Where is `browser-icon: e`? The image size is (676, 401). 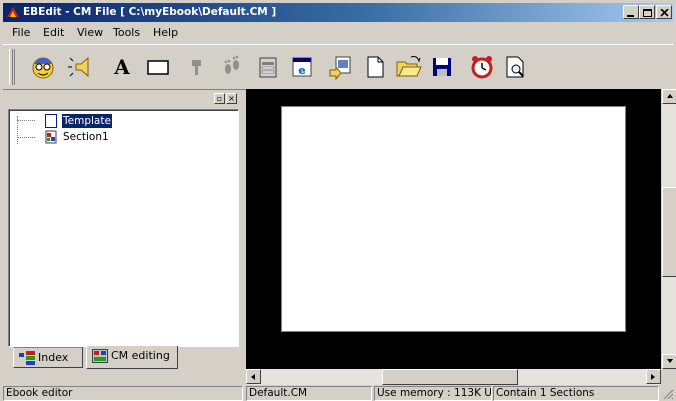
browser-icon: e is located at coordinates (302, 67).